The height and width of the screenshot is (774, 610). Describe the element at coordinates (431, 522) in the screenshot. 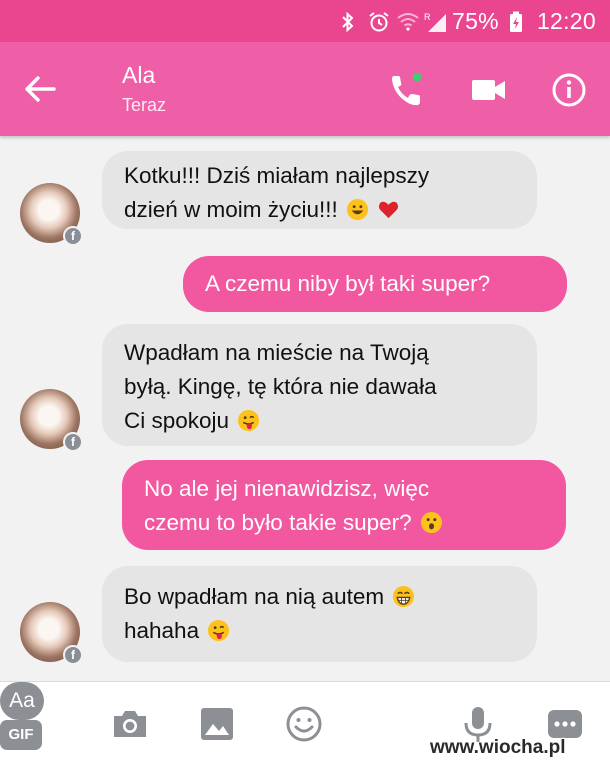

I see `astonished-emoji` at that location.